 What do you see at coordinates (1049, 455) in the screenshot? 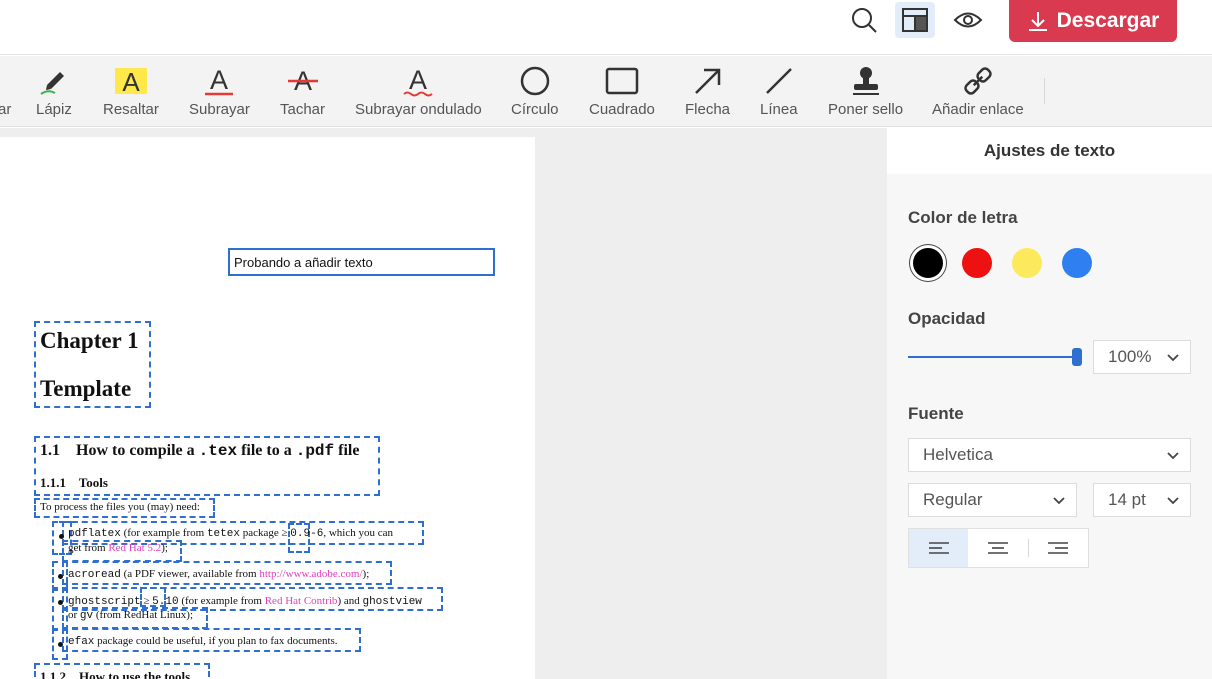
I see `font-family-select: Helvetica` at bounding box center [1049, 455].